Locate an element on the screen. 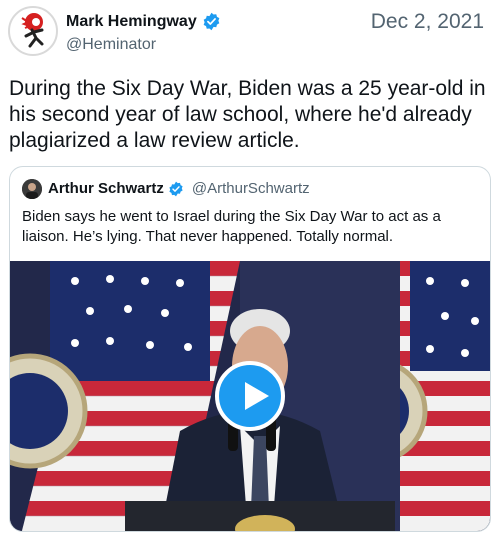 The height and width of the screenshot is (539, 500). author-name: Mark Hemingway is located at coordinates (143, 21).